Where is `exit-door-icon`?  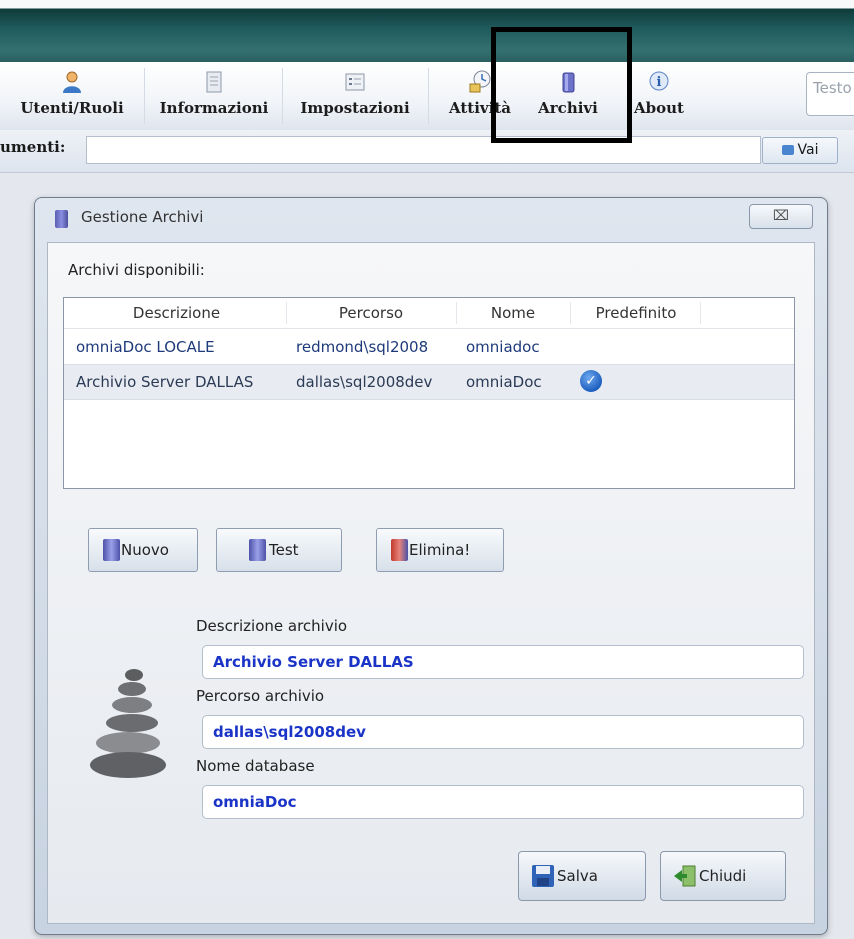 exit-door-icon is located at coordinates (685, 876).